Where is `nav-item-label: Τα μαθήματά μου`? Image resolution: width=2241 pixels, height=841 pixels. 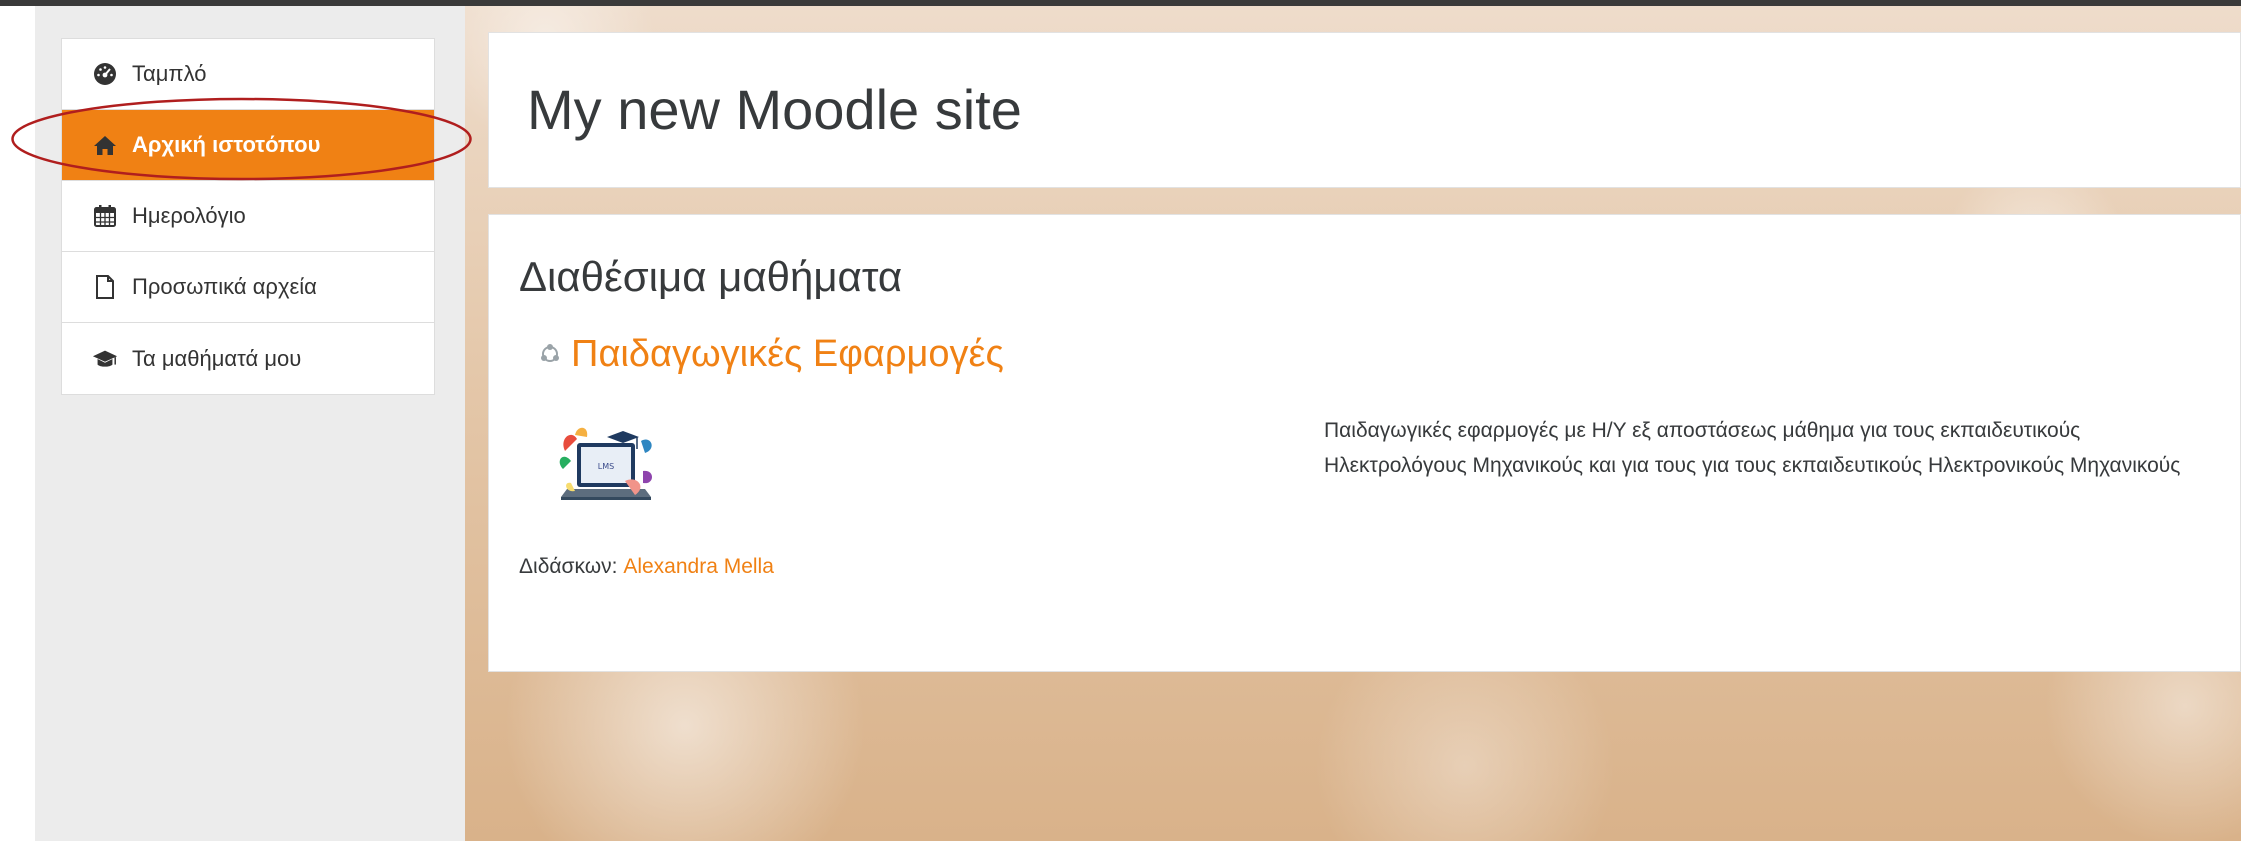 nav-item-label: Τα μαθήματά μου is located at coordinates (217, 358).